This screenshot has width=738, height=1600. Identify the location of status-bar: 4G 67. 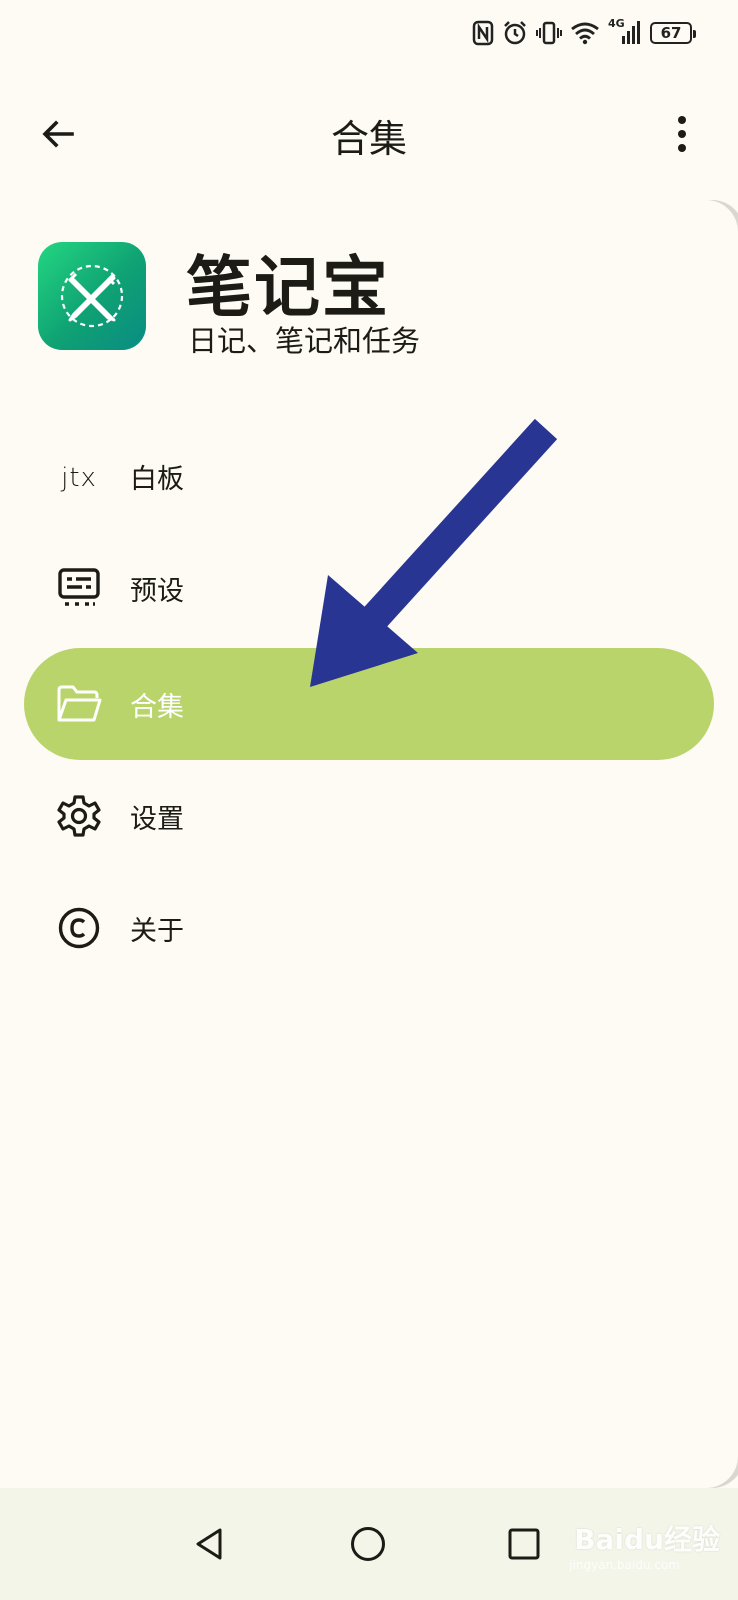
(369, 35).